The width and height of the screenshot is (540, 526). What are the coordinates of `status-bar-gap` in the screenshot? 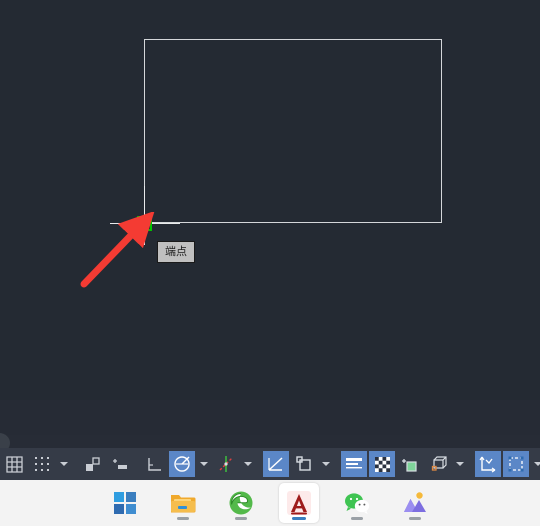 It's located at (270, 443).